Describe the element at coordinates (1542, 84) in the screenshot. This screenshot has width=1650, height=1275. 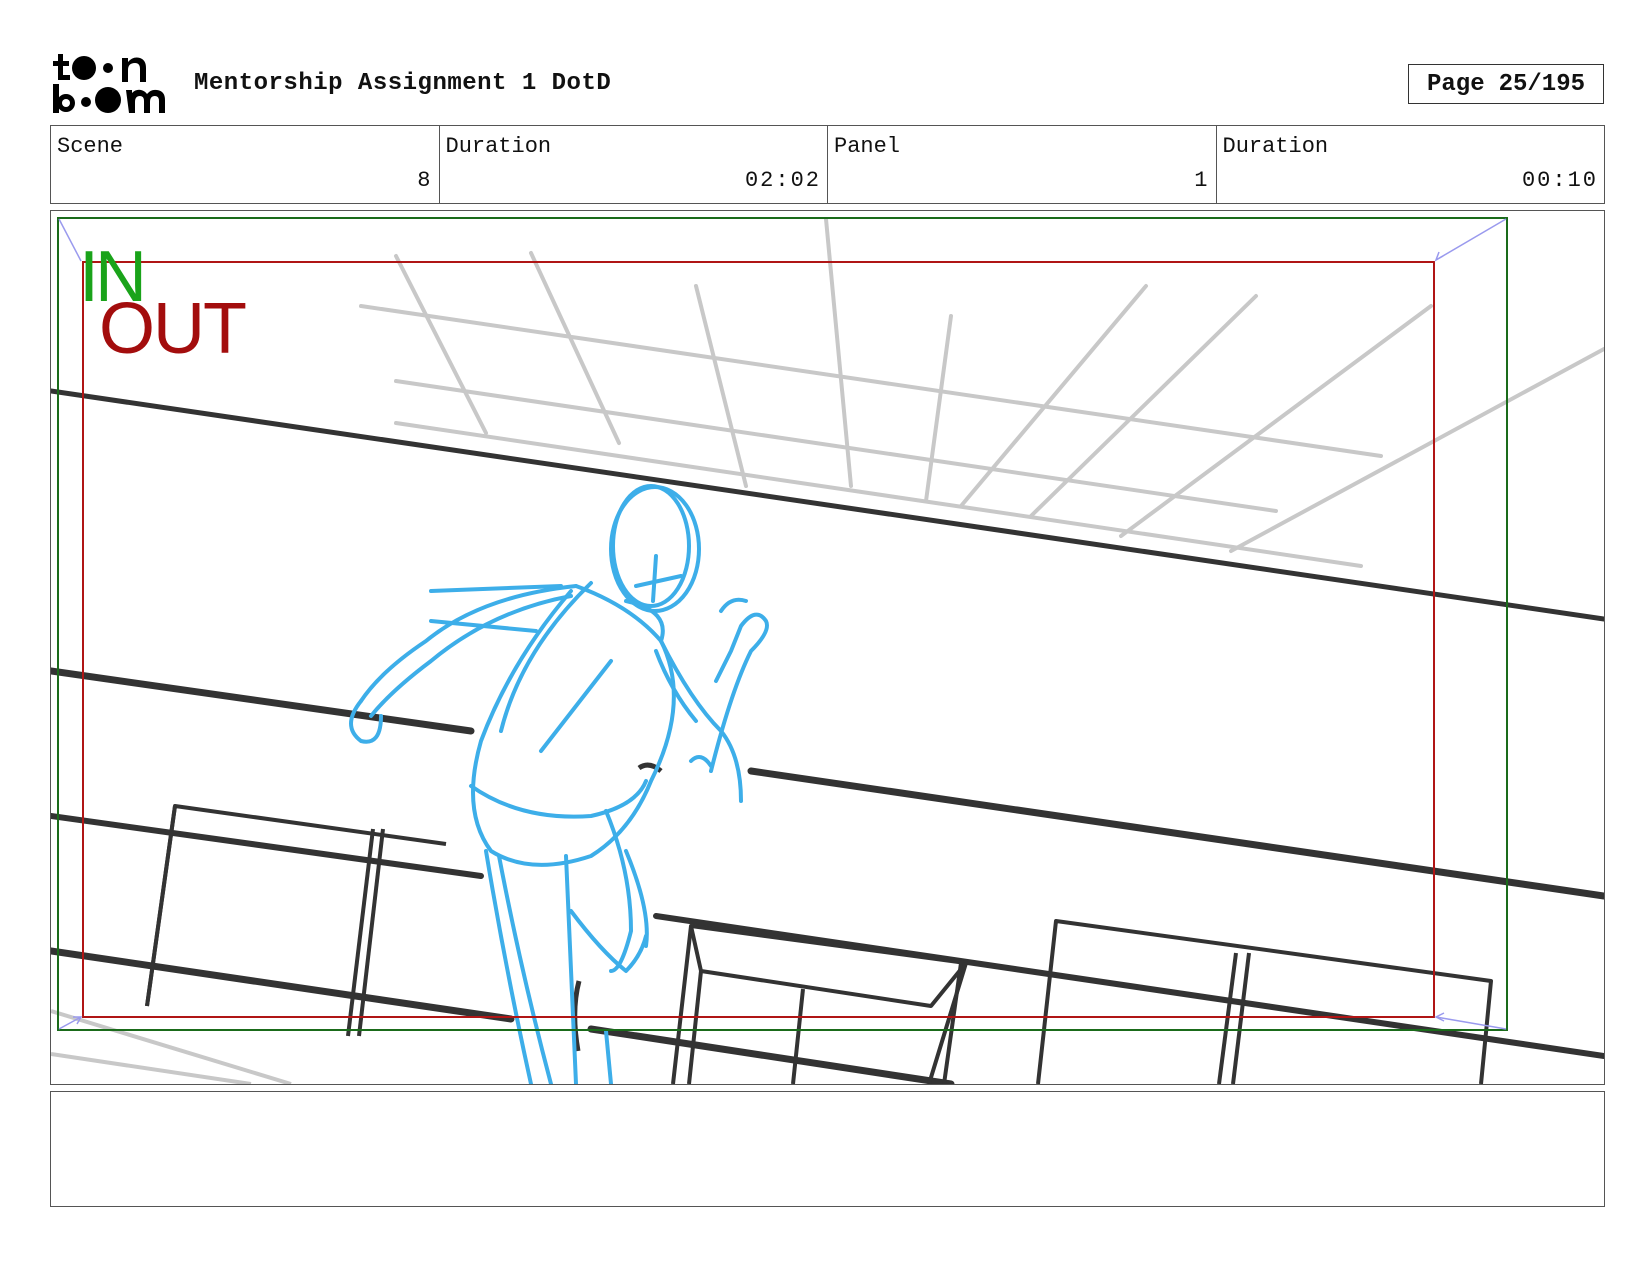
I see `page-value: 25/195` at that location.